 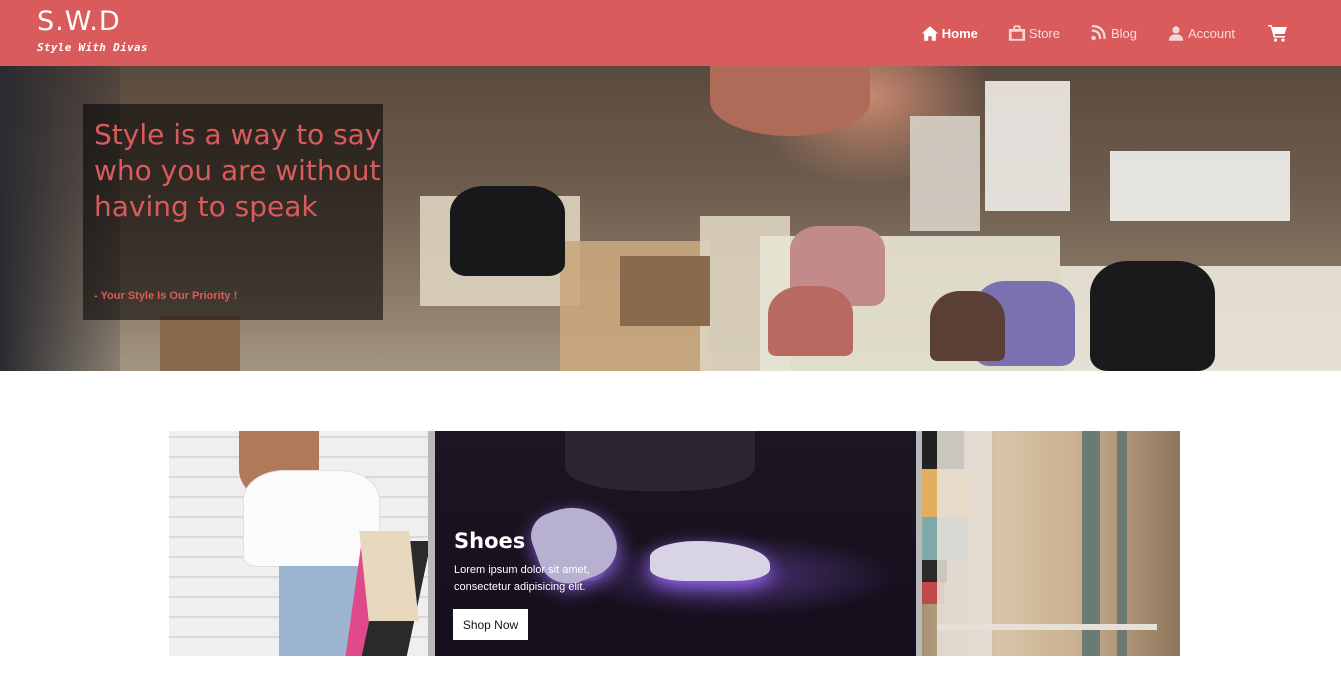 What do you see at coordinates (964, 543) in the screenshot?
I see `store-window-frame` at bounding box center [964, 543].